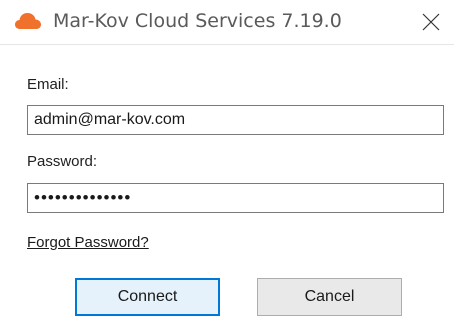 The height and width of the screenshot is (330, 454). I want to click on title-bar: Mar-Kov Cloud Services 7.19.0, so click(227, 22).